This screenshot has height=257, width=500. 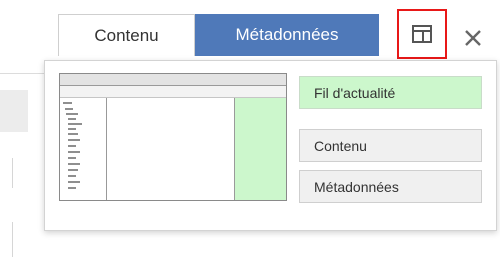 What do you see at coordinates (173, 92) in the screenshot?
I see `preview-subheader` at bounding box center [173, 92].